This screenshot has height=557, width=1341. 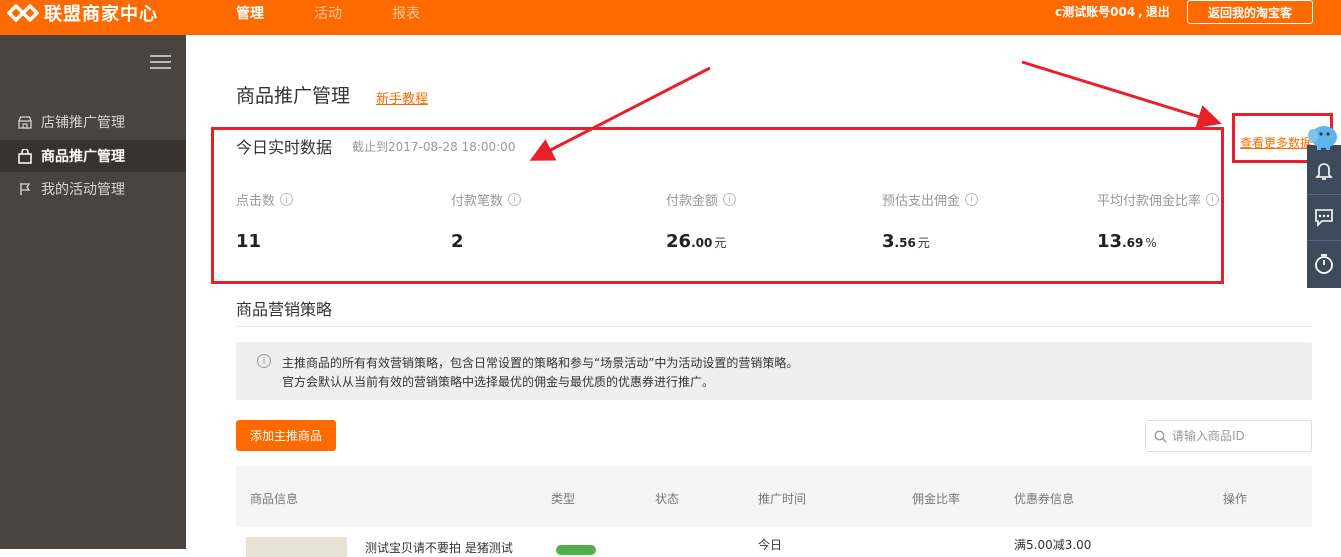 What do you see at coordinates (286, 435) in the screenshot?
I see `add-featured-product-button: 添加主推商品` at bounding box center [286, 435].